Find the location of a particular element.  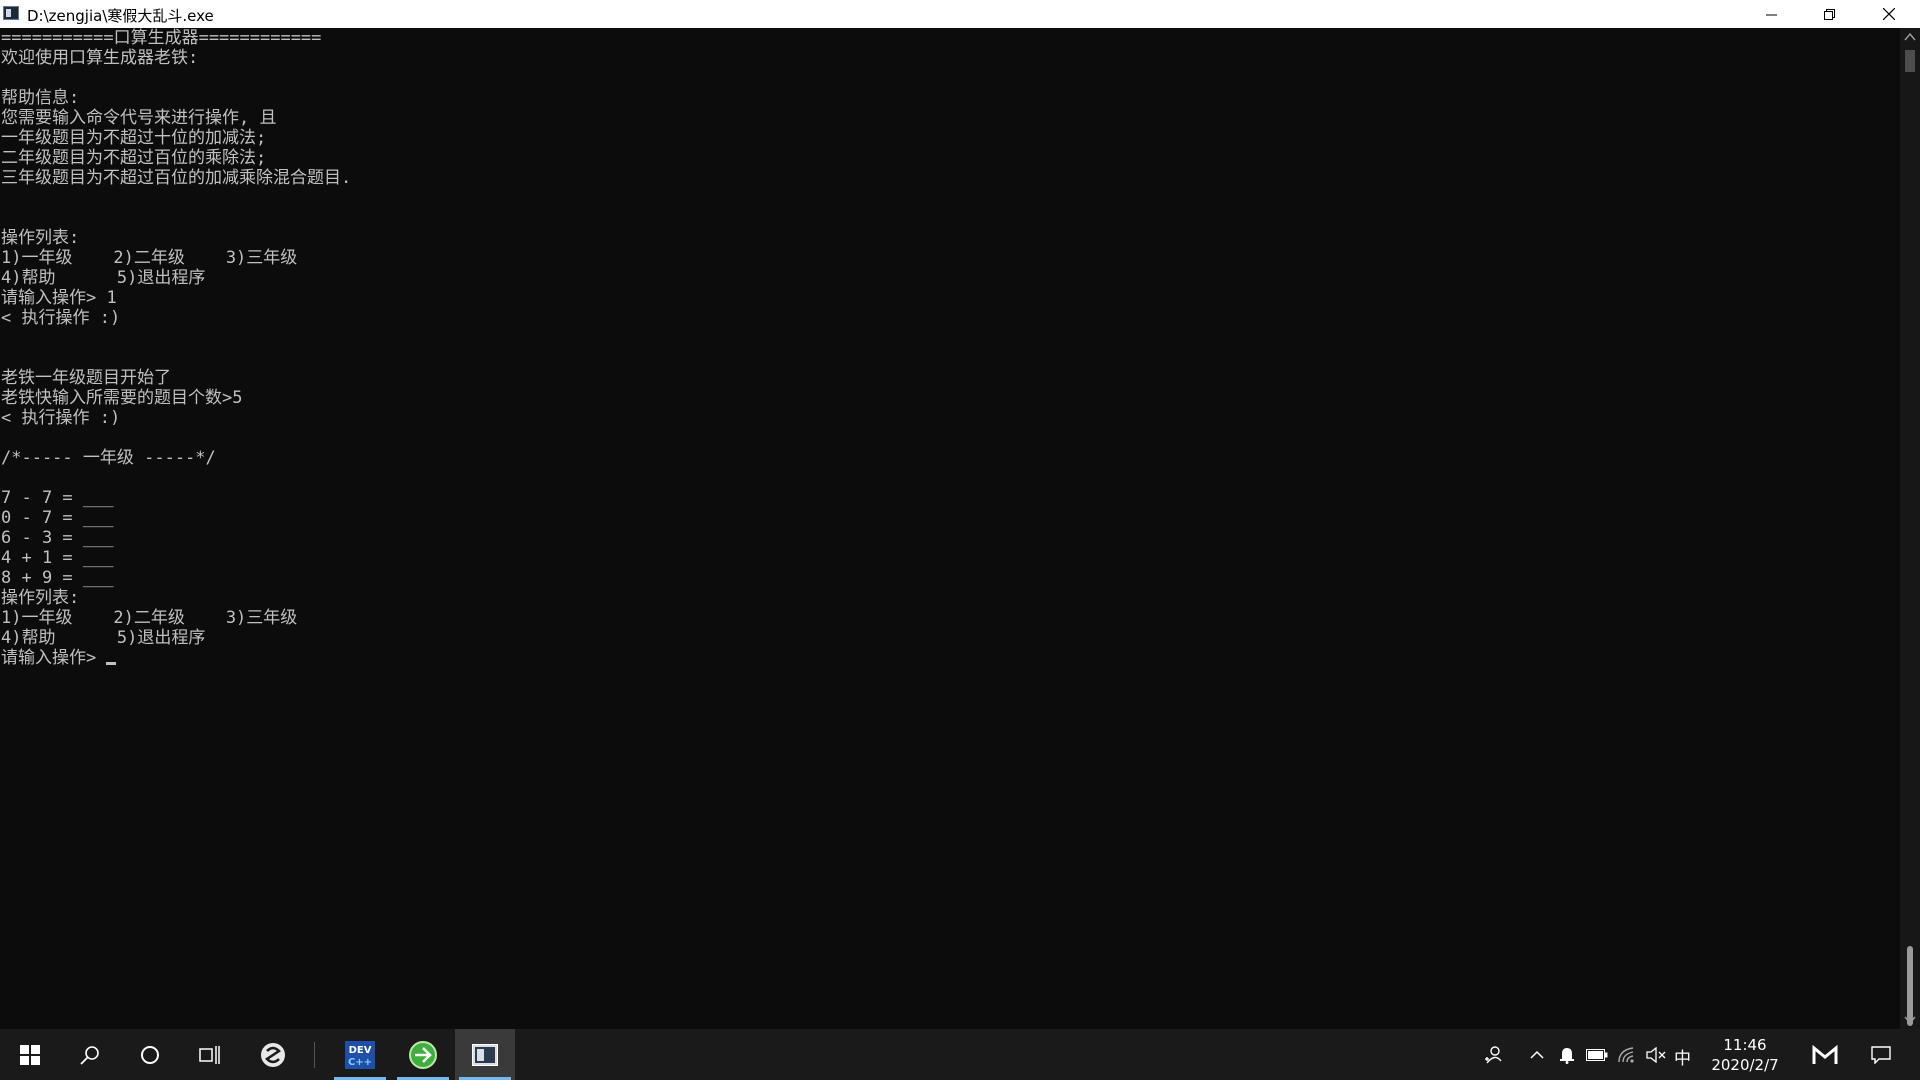

console-line: 您需要输入命令代号来进行操作, 且 is located at coordinates (950, 118).